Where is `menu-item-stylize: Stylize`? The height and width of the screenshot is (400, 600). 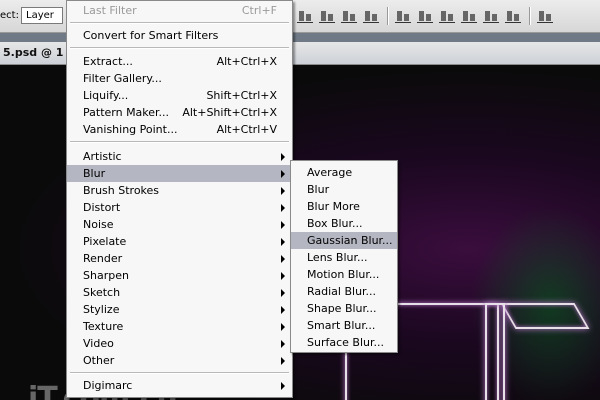 menu-item-stylize: Stylize is located at coordinates (179, 309).